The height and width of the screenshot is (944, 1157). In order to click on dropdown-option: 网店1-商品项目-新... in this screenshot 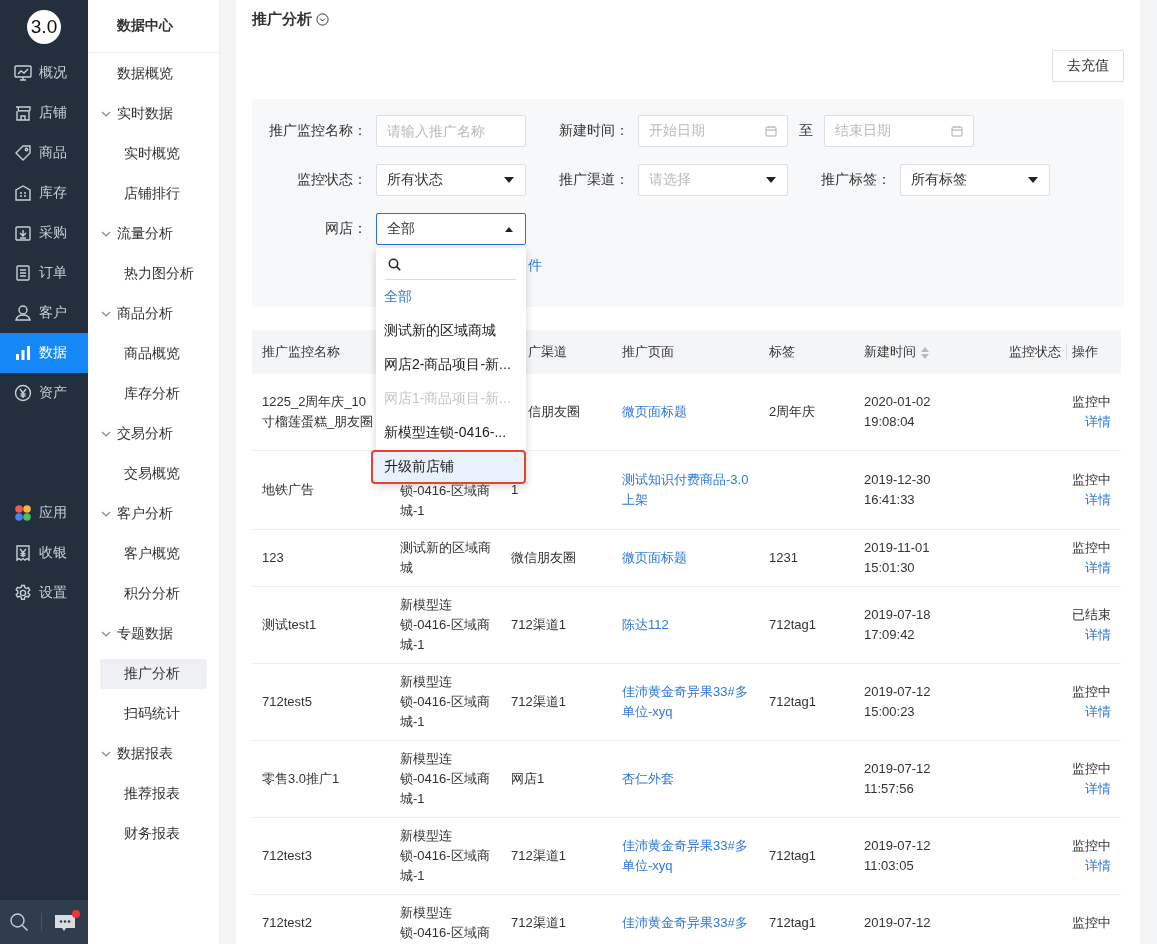, I will do `click(451, 399)`.